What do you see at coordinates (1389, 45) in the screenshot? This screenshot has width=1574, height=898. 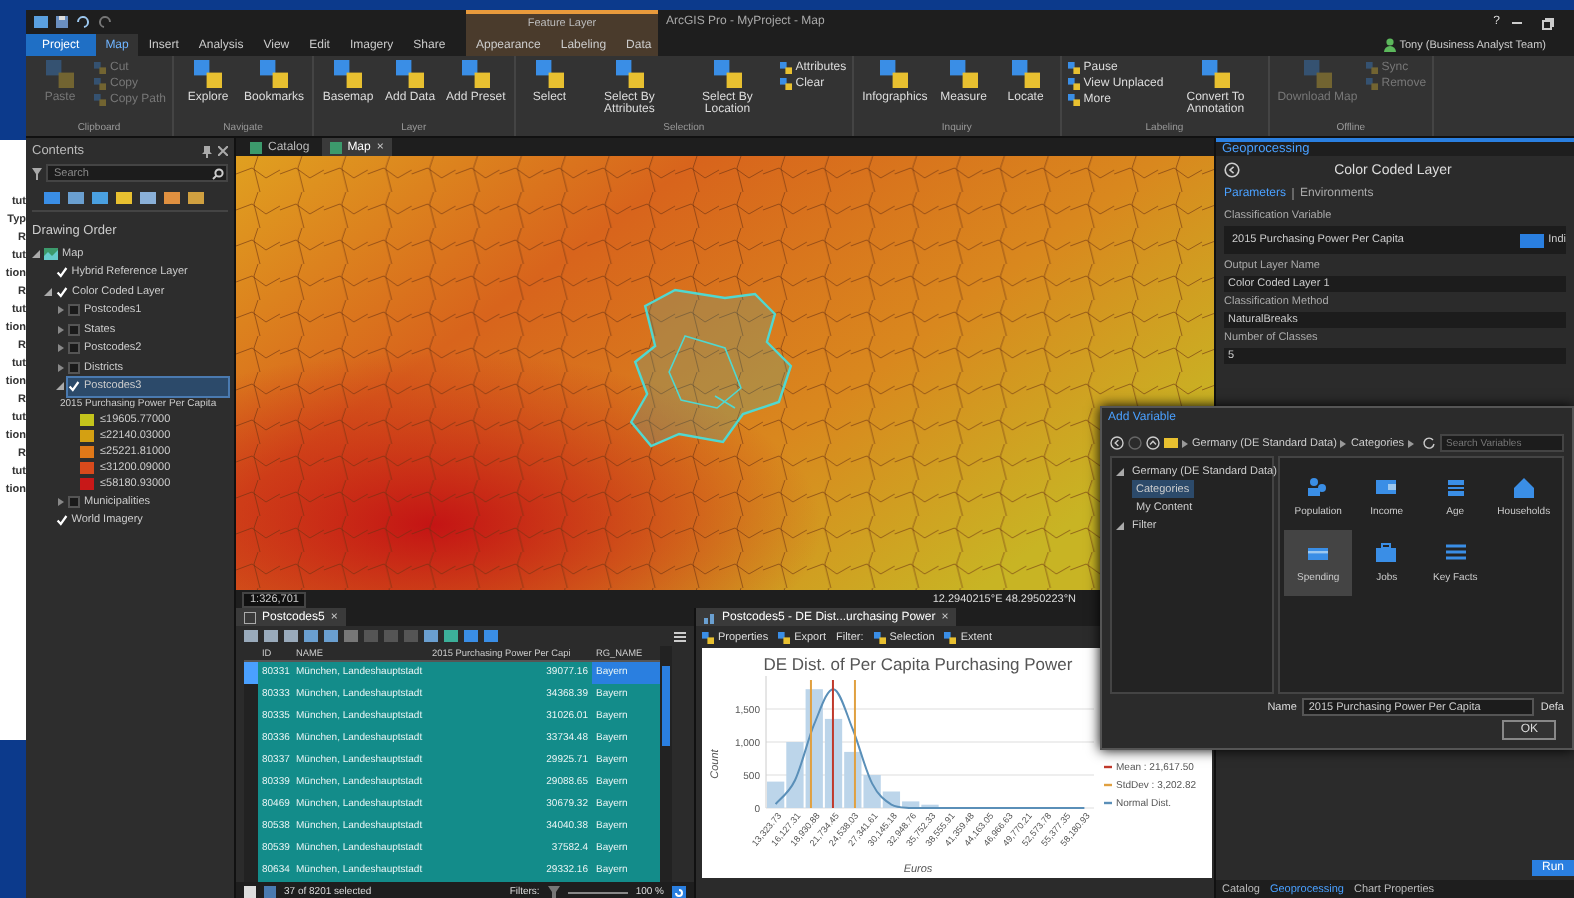 I see `person-icon` at bounding box center [1389, 45].